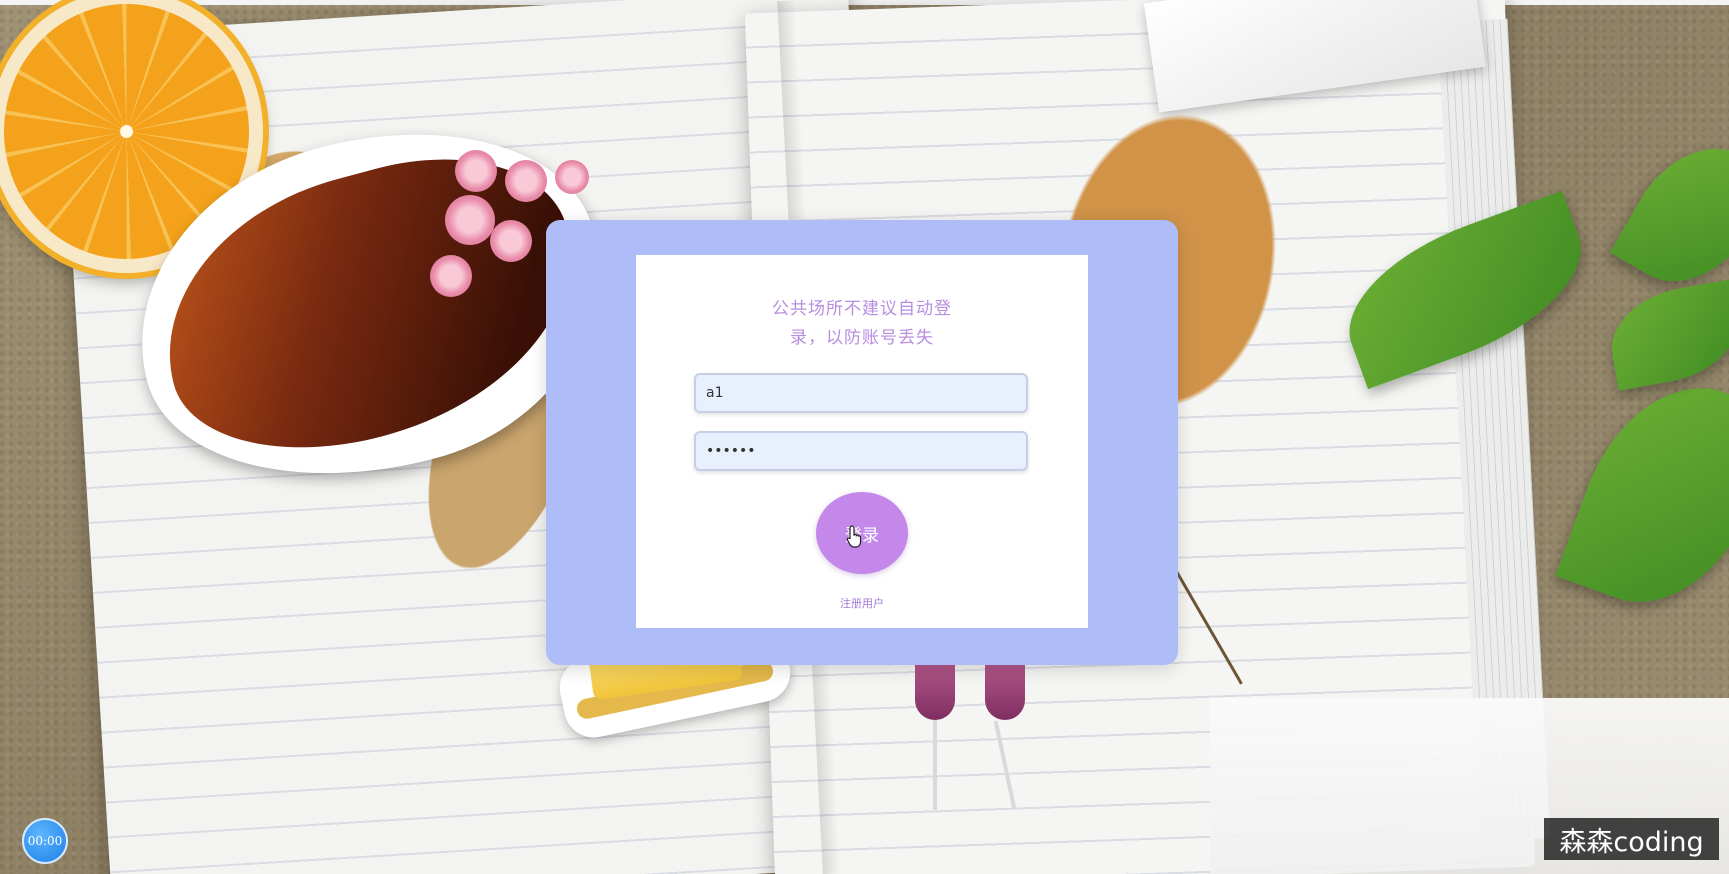 This screenshot has width=1729, height=874. Describe the element at coordinates (861, 451) in the screenshot. I see `password-input` at that location.